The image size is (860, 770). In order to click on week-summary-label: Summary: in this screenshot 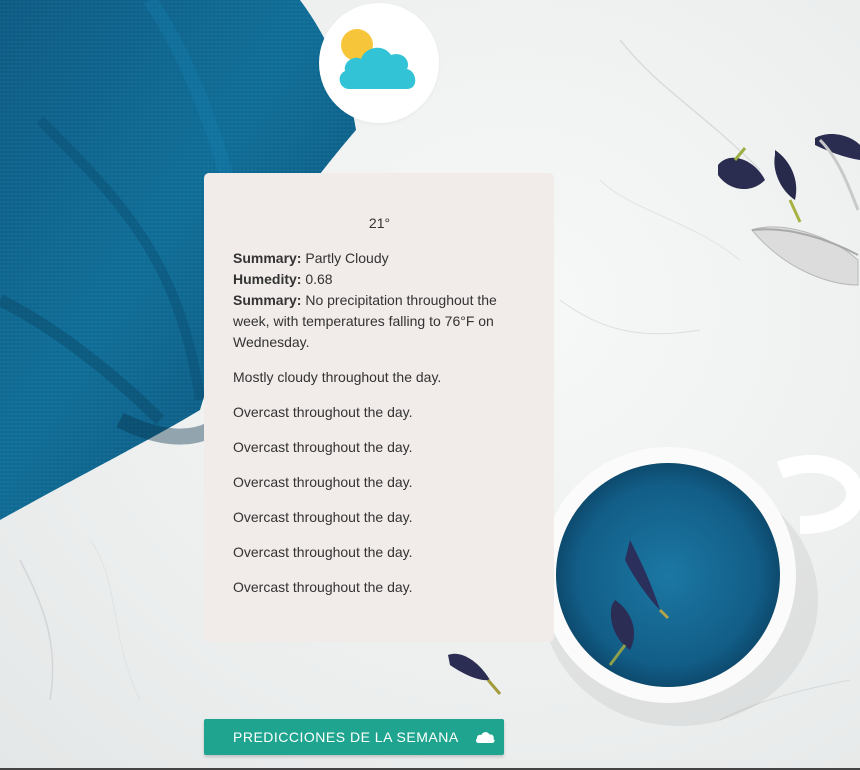, I will do `click(267, 300)`.